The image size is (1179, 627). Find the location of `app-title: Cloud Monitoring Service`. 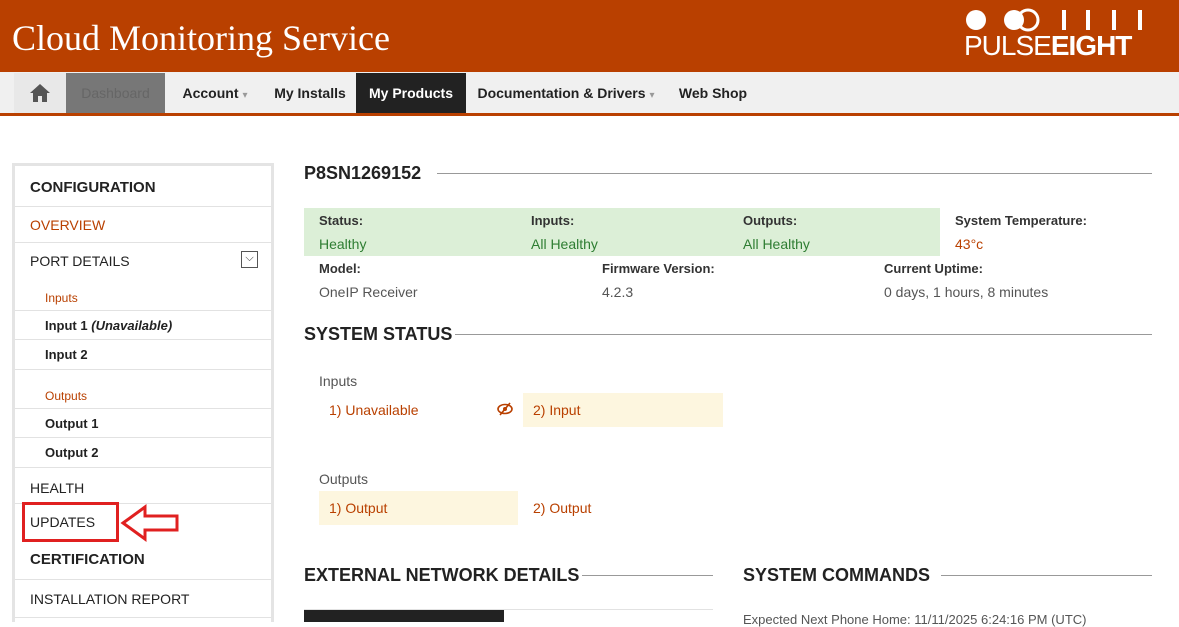

app-title: Cloud Monitoring Service is located at coordinates (201, 38).